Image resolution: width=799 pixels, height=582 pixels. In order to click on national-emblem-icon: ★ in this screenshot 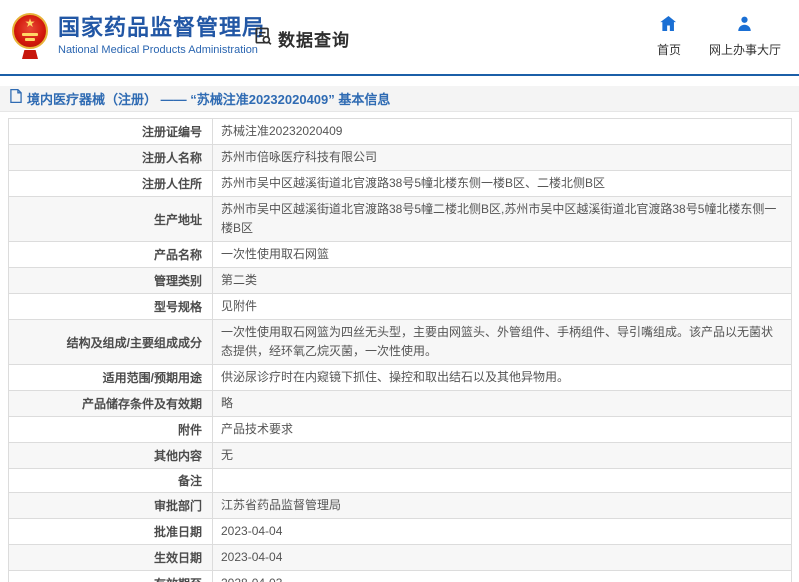, I will do `click(30, 37)`.